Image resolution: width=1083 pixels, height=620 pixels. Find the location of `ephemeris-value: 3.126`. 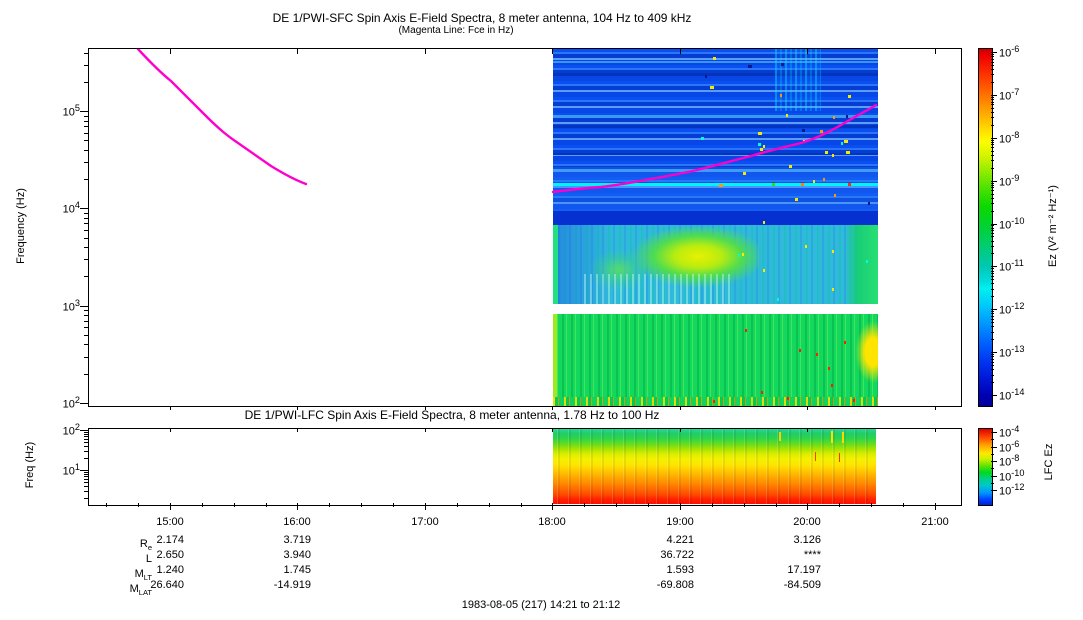

ephemeris-value: 3.126 is located at coordinates (807, 540).